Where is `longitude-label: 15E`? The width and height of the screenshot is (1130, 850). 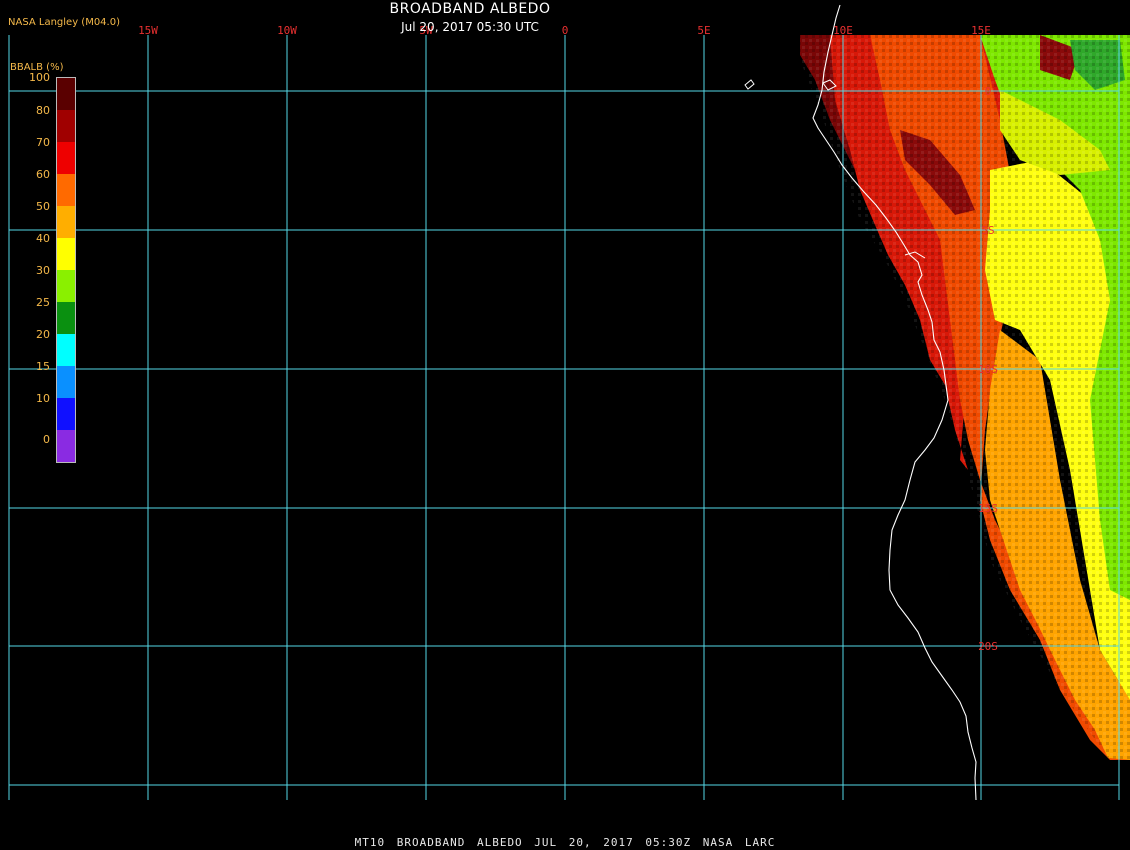
longitude-label: 15E is located at coordinates (981, 30).